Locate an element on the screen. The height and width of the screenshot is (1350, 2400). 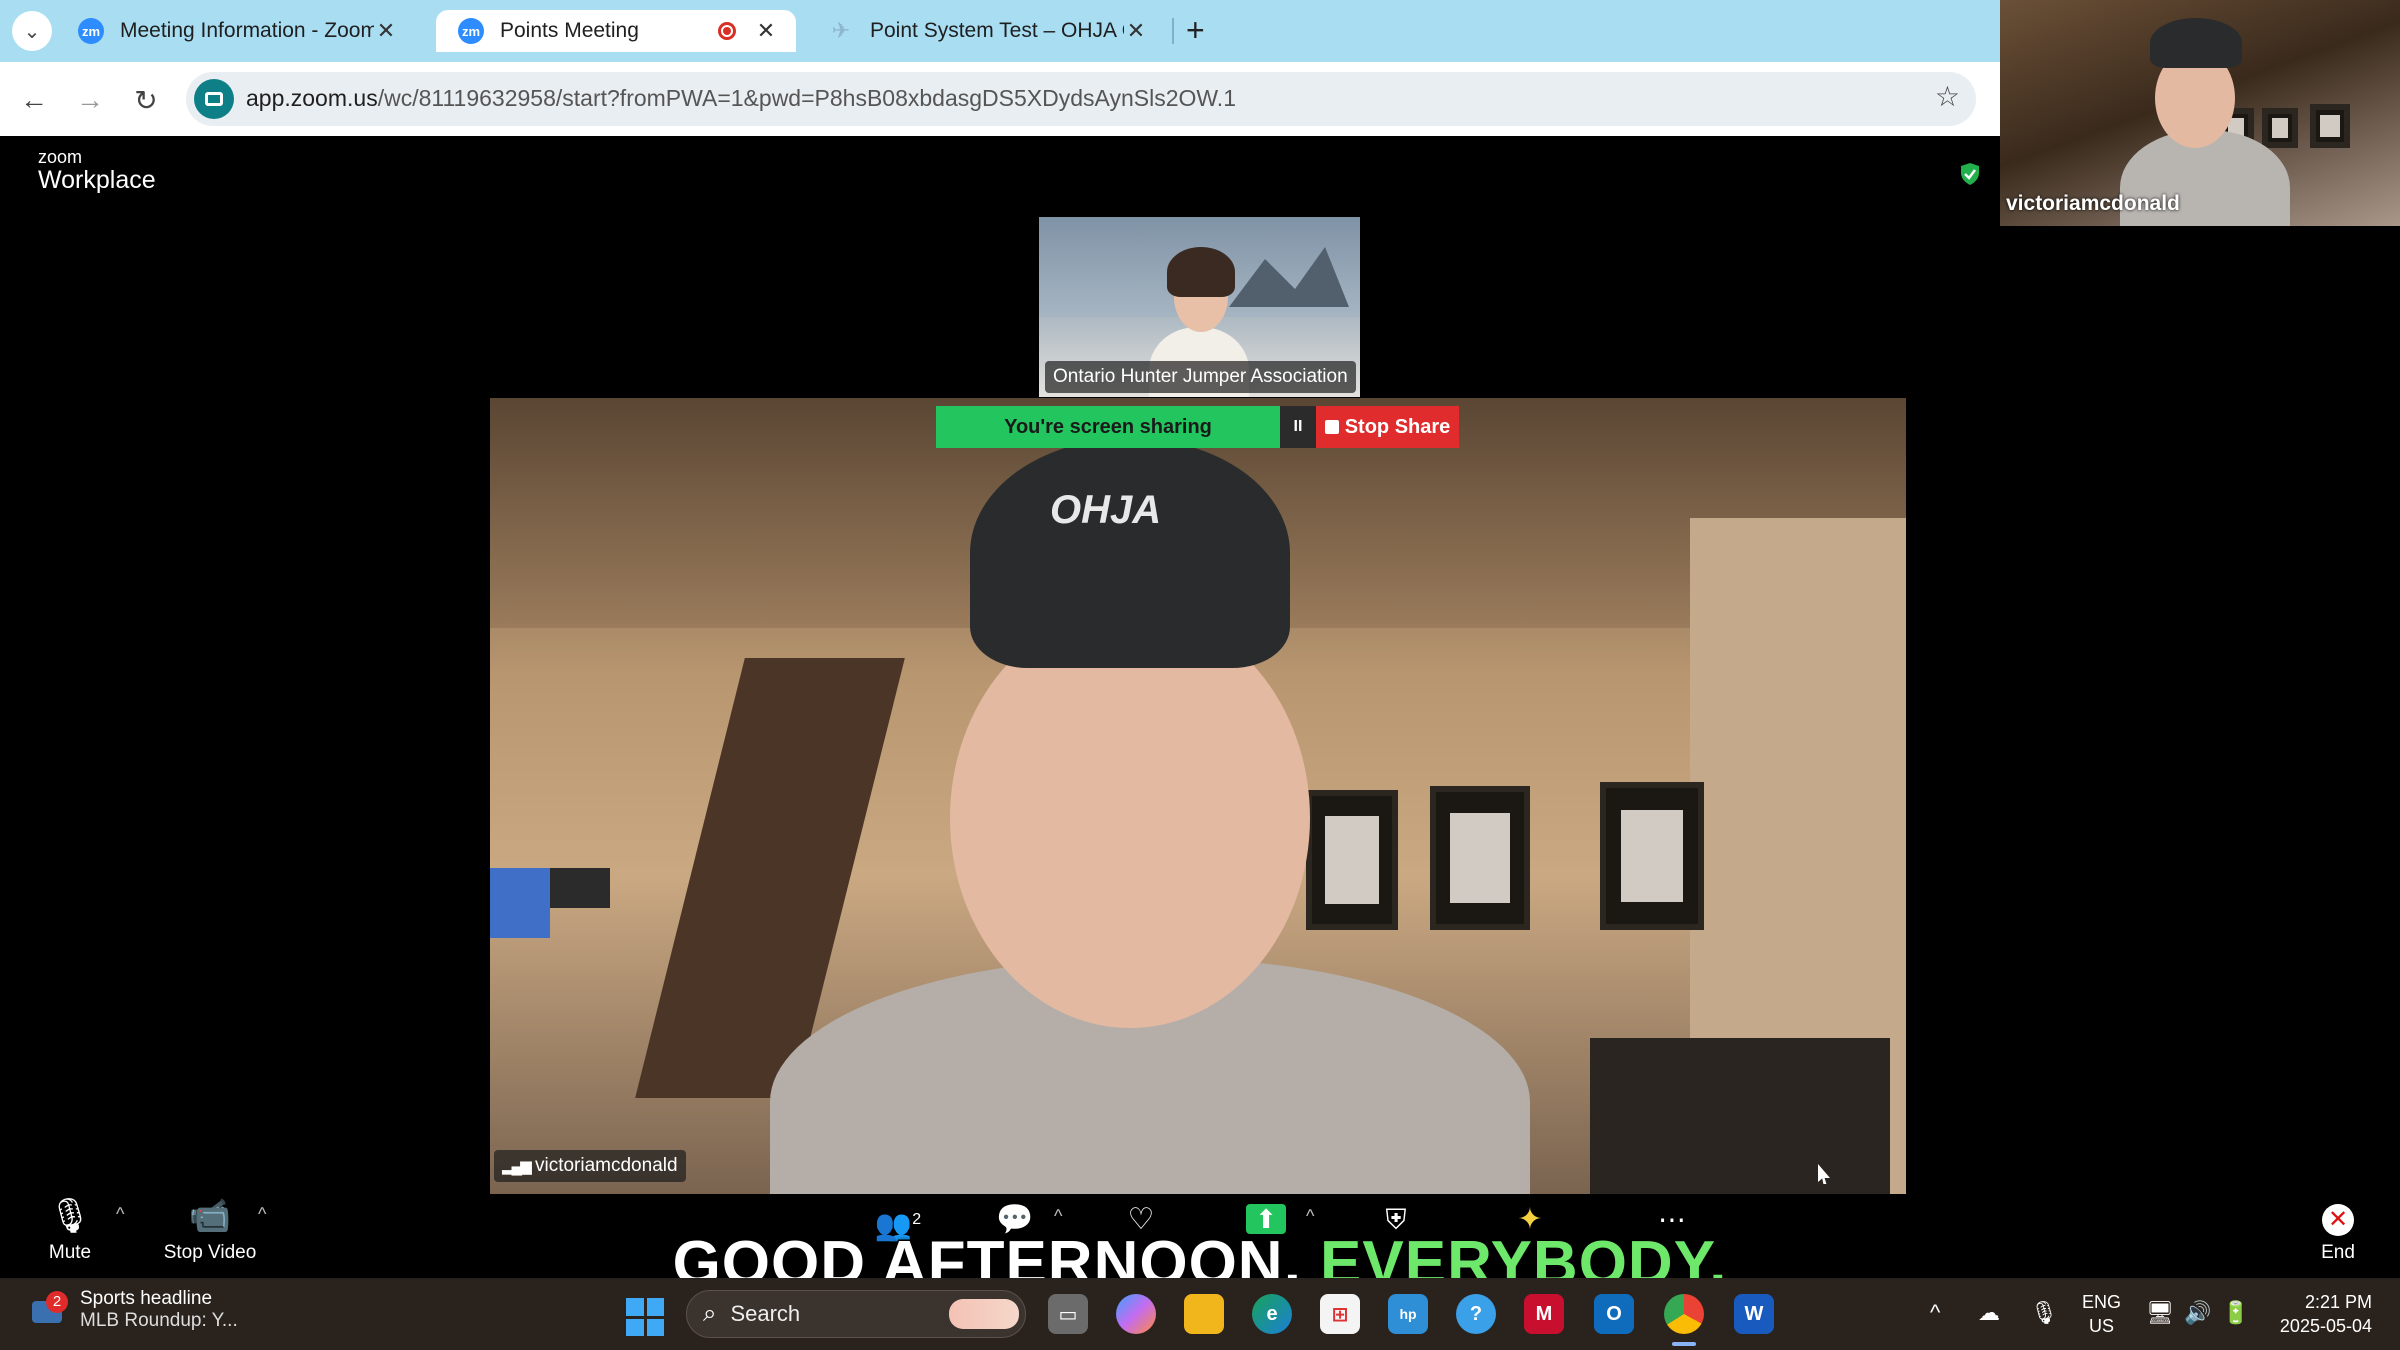
language-code: ENG is located at coordinates (2102, 1302).